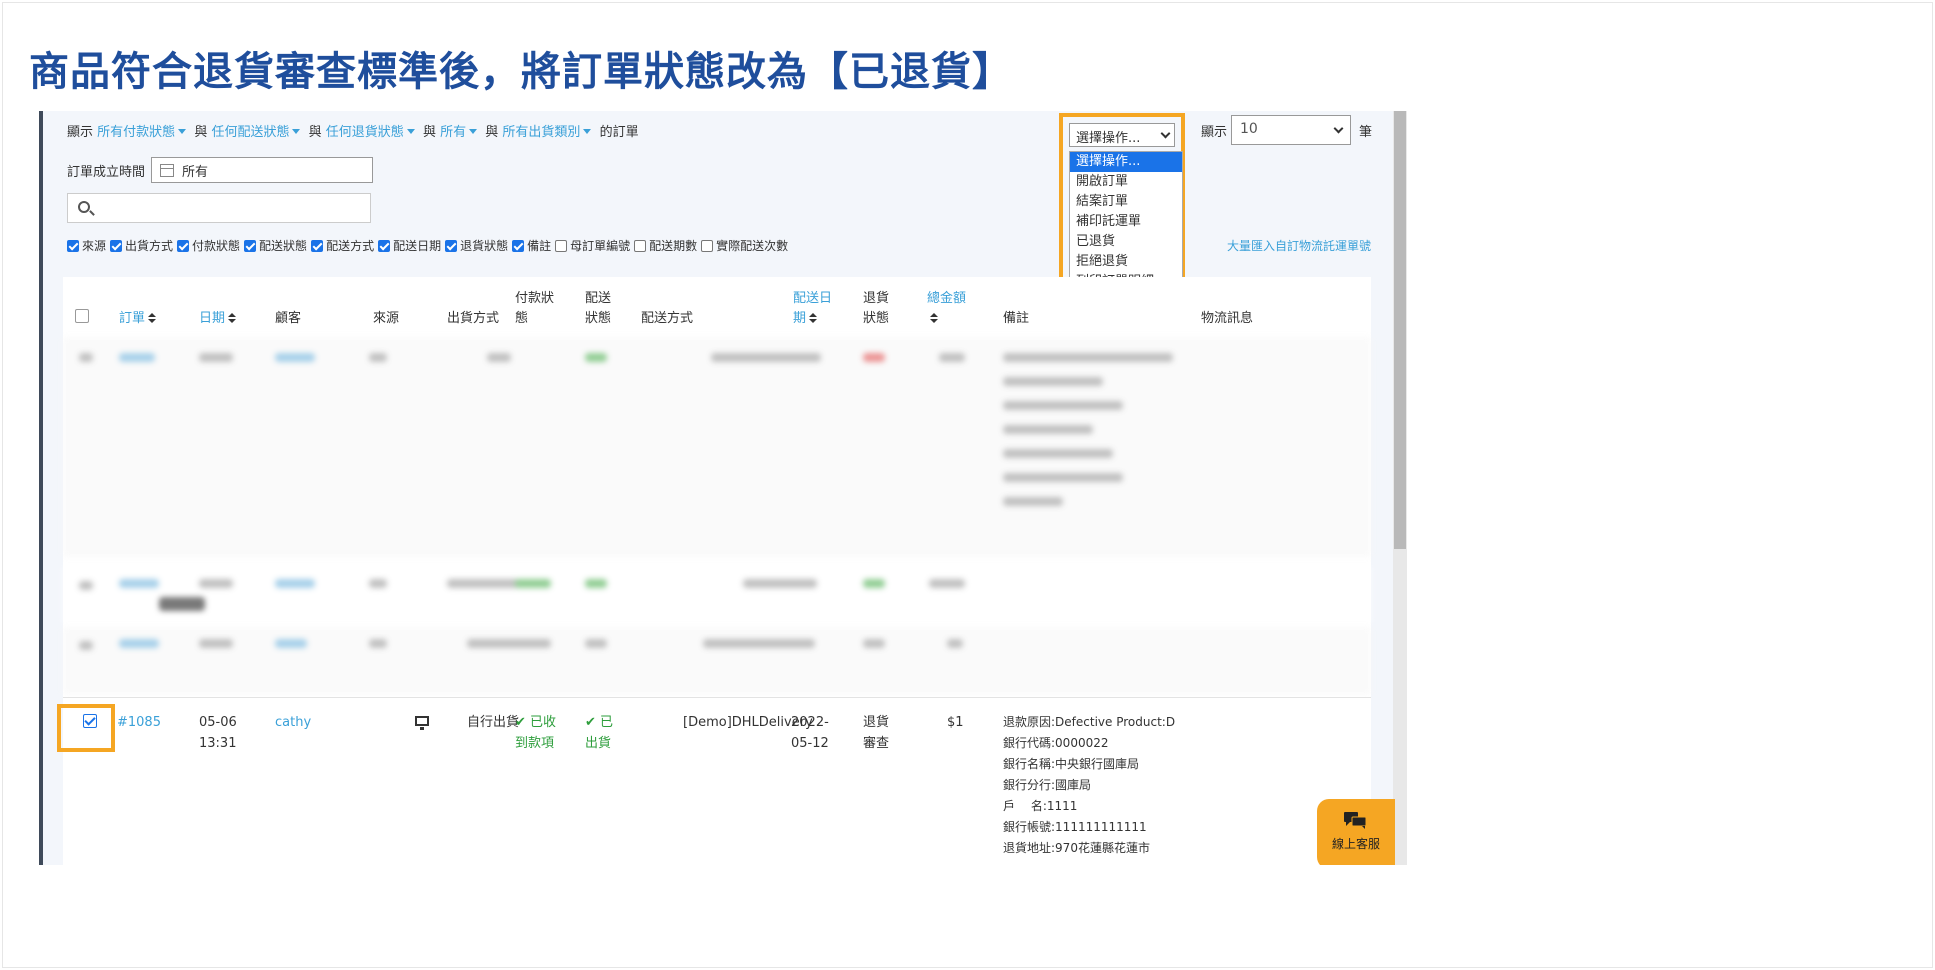 The image size is (1935, 970). What do you see at coordinates (139, 722) in the screenshot?
I see `order-link: #1085` at bounding box center [139, 722].